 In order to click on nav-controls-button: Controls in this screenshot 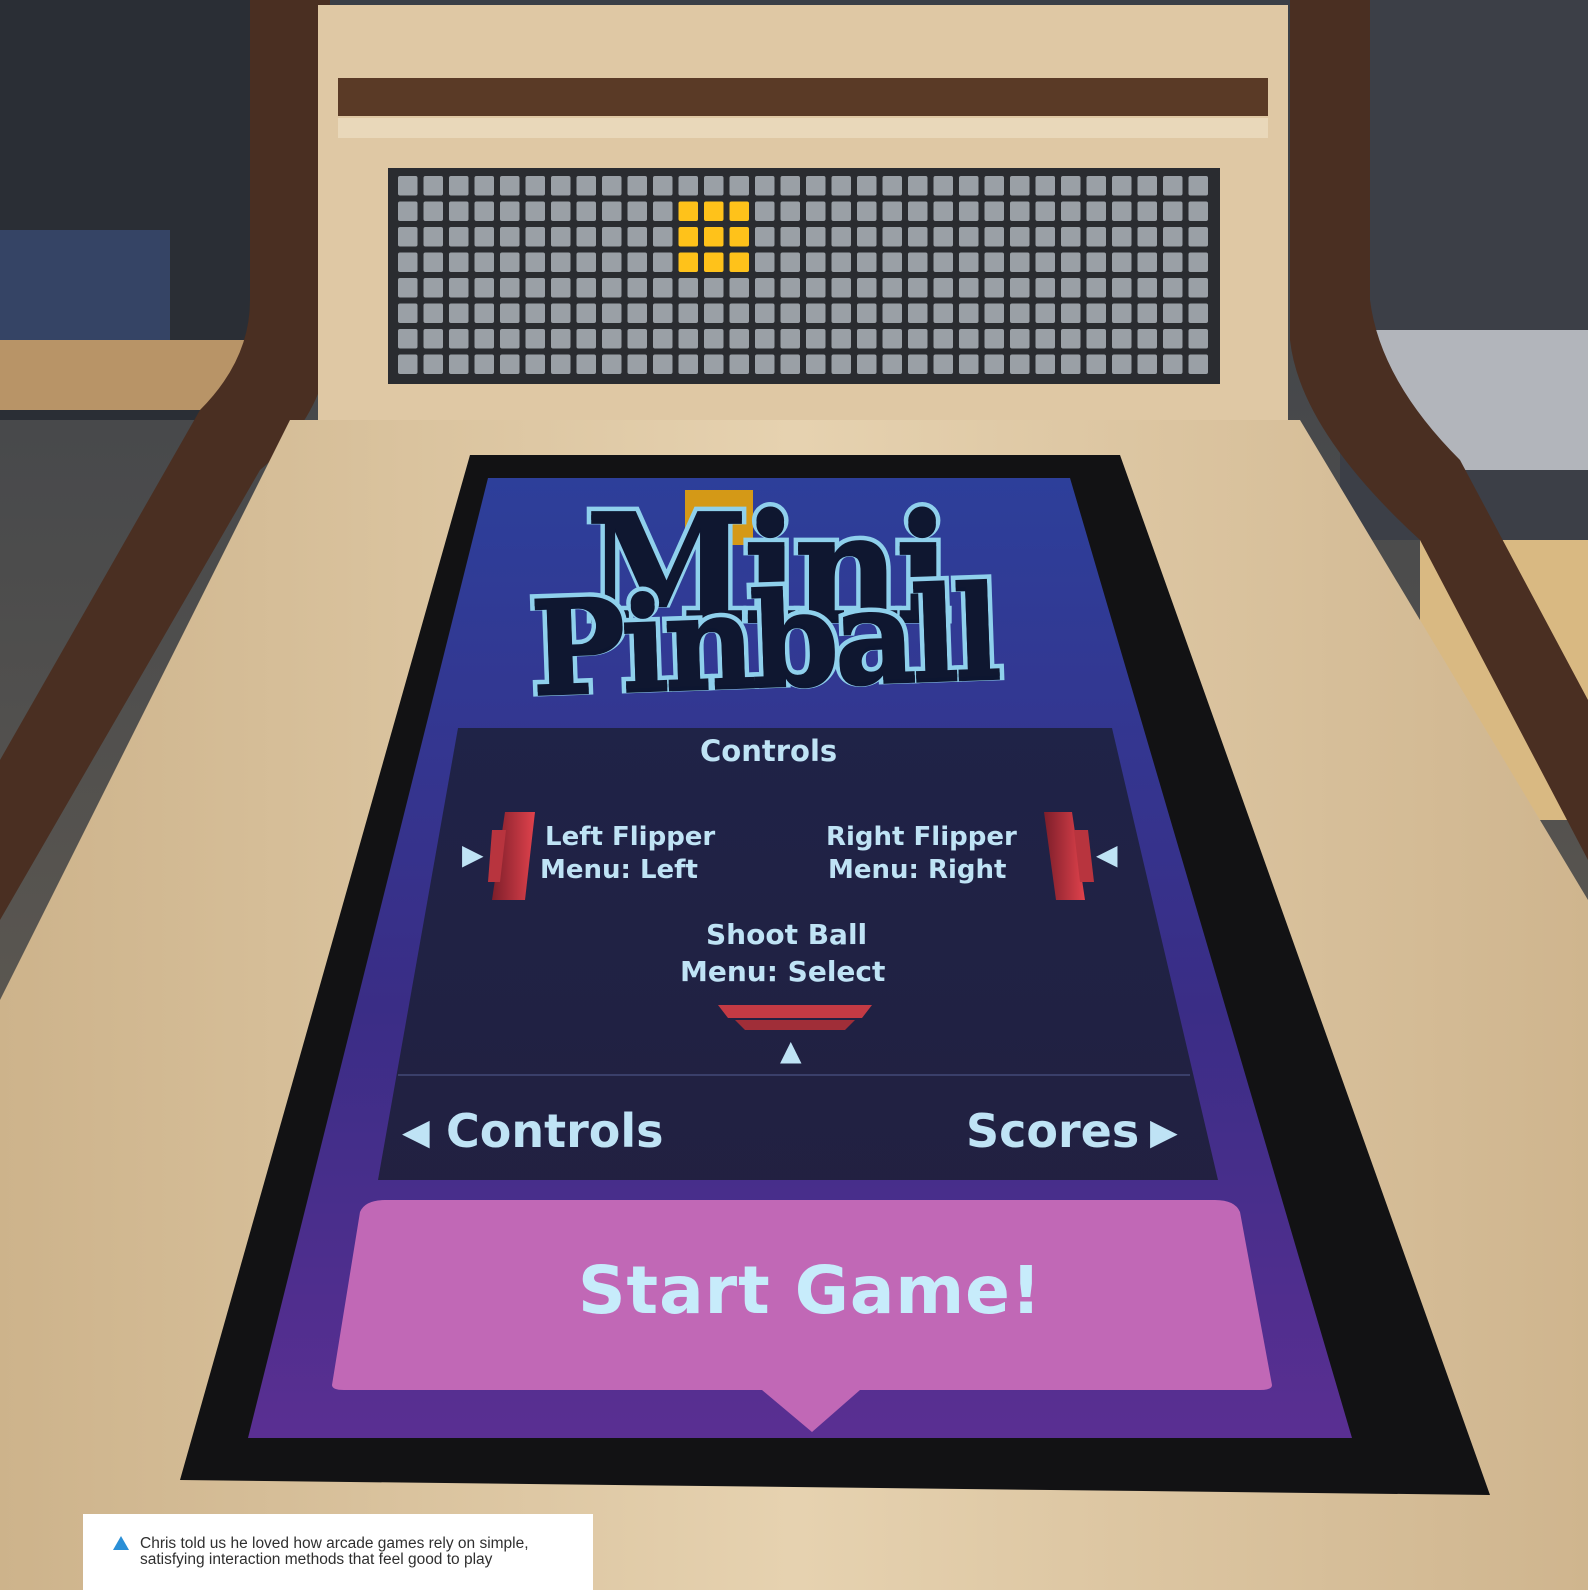, I will do `click(555, 1131)`.